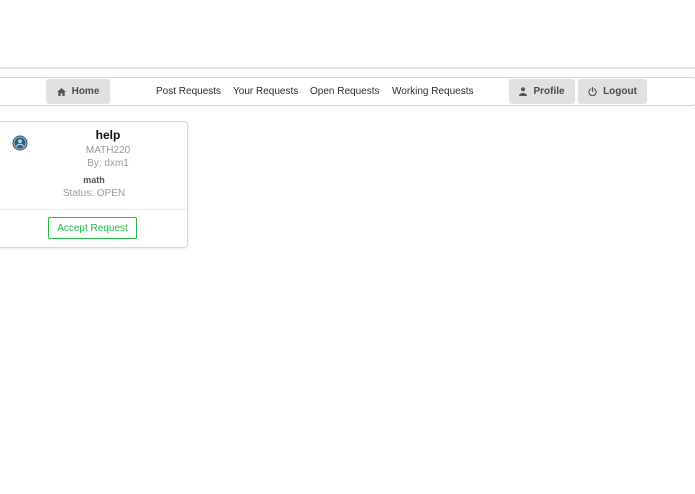 Image resolution: width=695 pixels, height=494 pixels. I want to click on request-author: By: dxm1, so click(108, 163).